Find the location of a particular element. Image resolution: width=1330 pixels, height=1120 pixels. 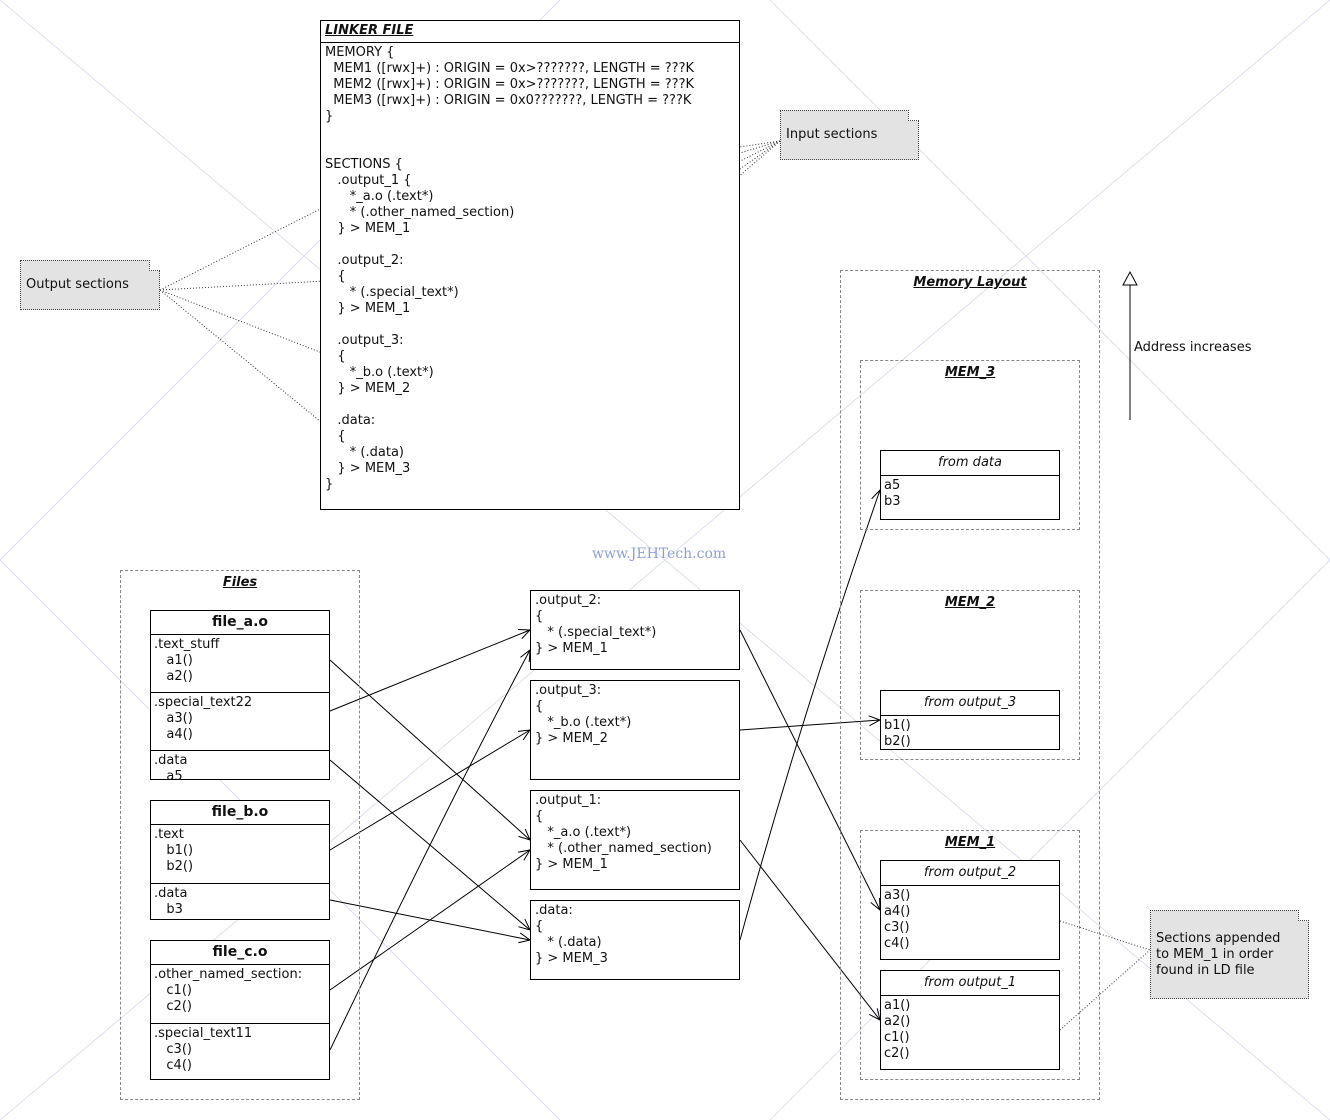

address-increases-label: Address increases is located at coordinates (1193, 347).